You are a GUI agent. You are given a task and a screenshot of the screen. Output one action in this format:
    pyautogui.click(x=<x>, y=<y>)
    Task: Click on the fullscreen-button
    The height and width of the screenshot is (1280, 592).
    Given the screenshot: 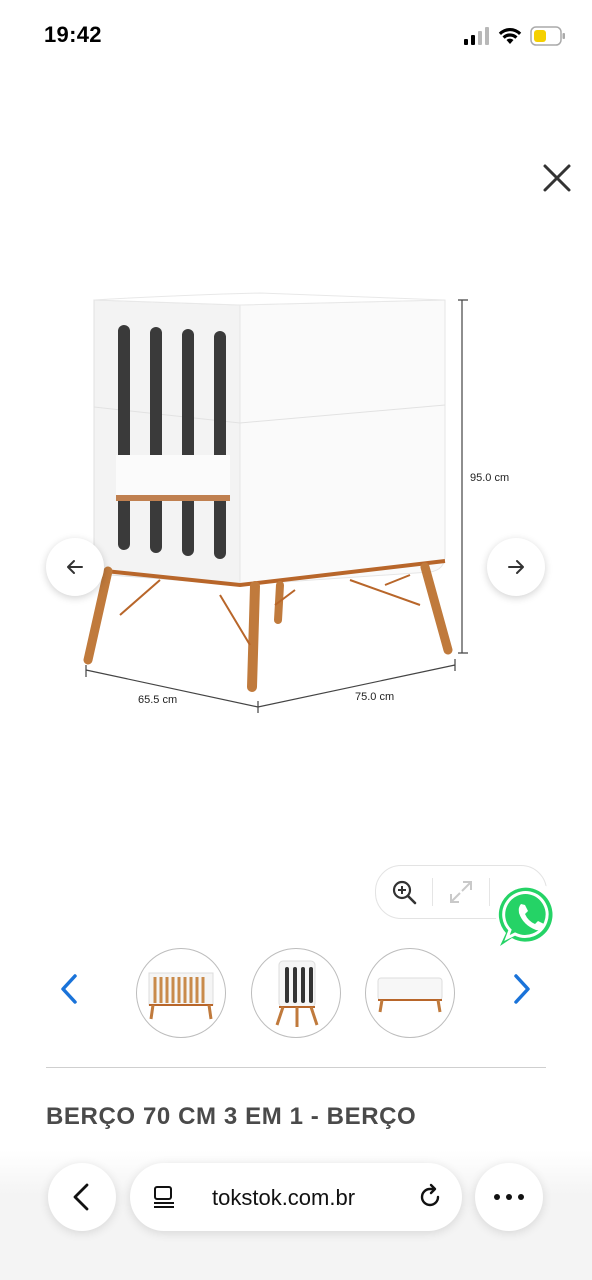 What is the action you would take?
    pyautogui.click(x=461, y=892)
    